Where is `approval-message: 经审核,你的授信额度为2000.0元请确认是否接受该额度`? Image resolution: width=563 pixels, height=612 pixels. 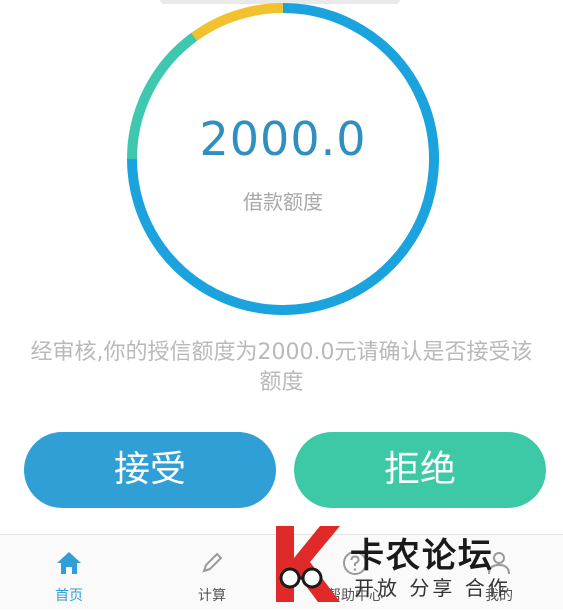 approval-message: 经审核,你的授信额度为2000.0元请确认是否接受该额度 is located at coordinates (281, 367).